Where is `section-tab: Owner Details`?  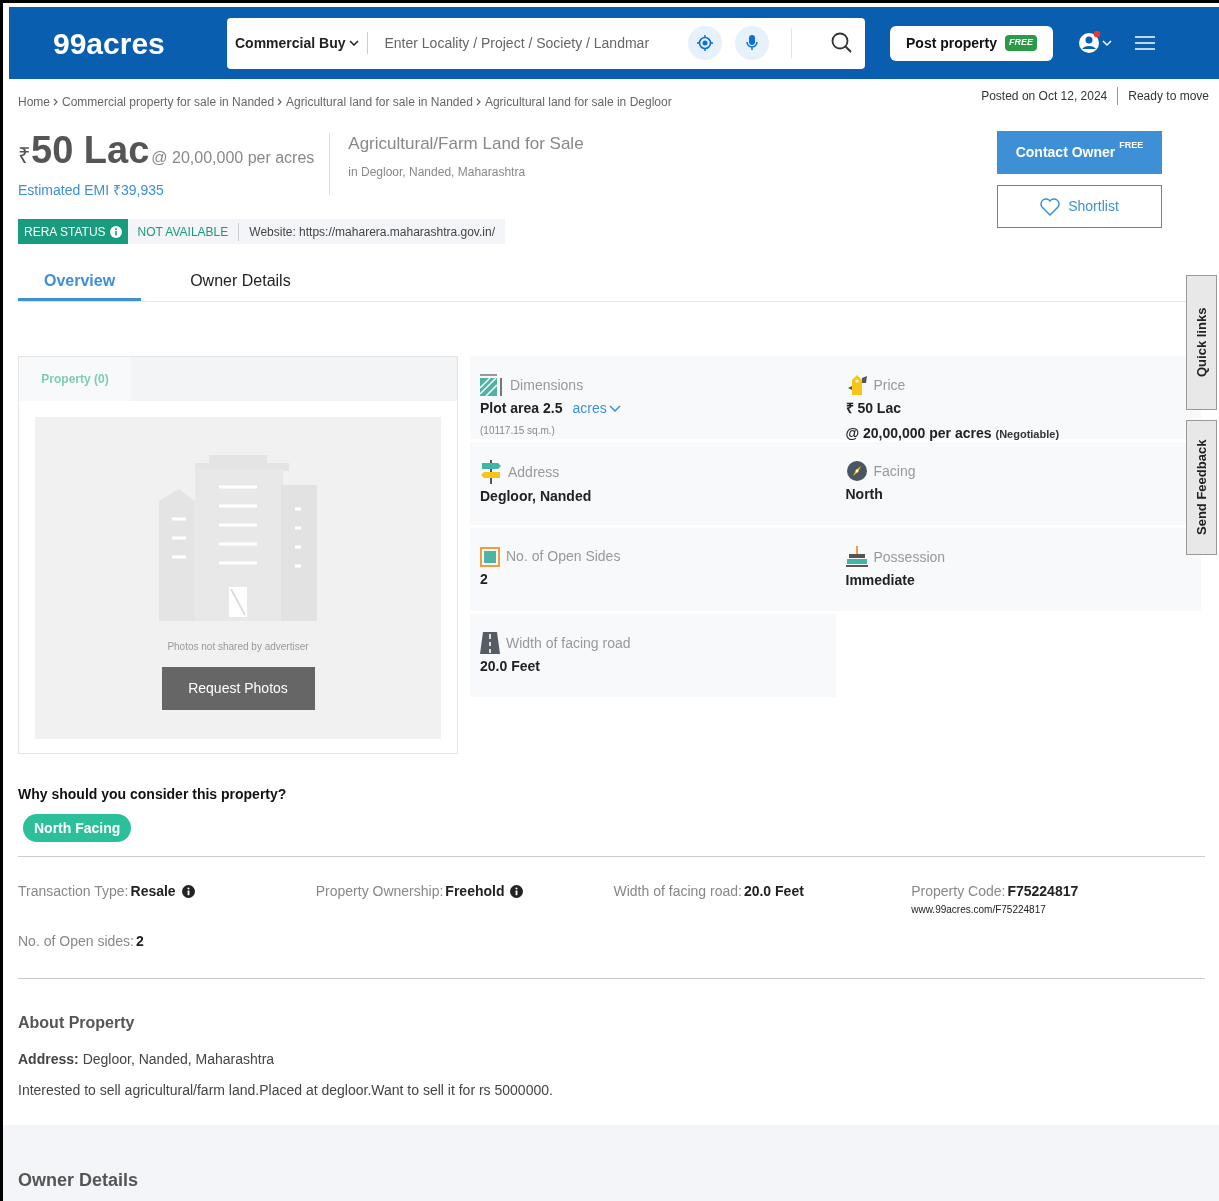
section-tab: Owner Details is located at coordinates (240, 282).